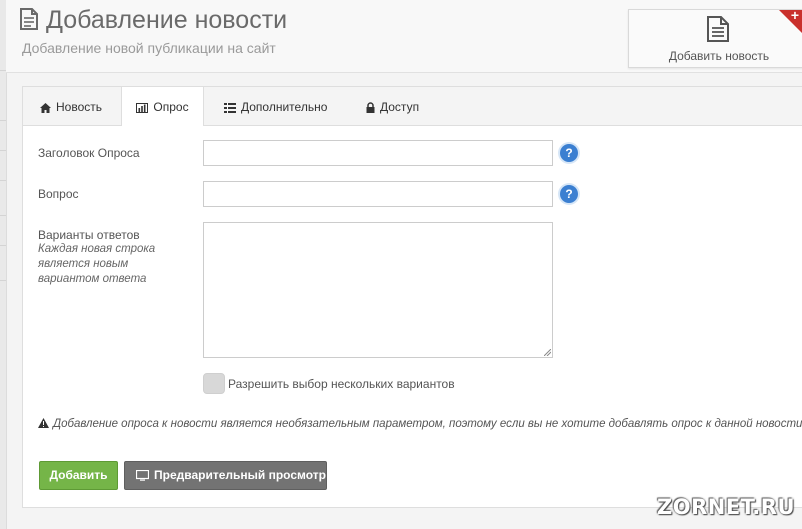 The width and height of the screenshot is (802, 529). I want to click on multiple-choice-label: Разрешить выбор нескольких вариантов, so click(341, 384).